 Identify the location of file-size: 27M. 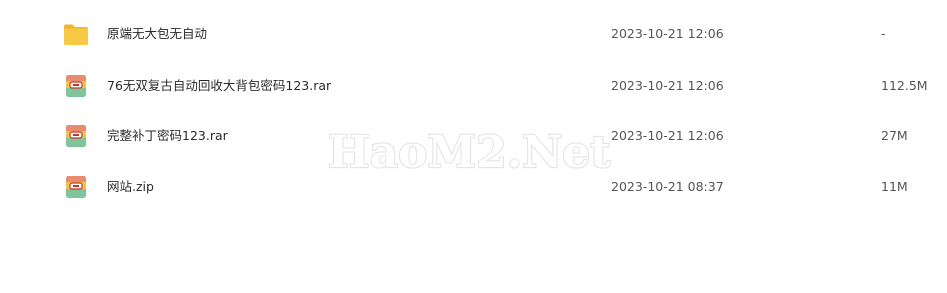
(894, 135).